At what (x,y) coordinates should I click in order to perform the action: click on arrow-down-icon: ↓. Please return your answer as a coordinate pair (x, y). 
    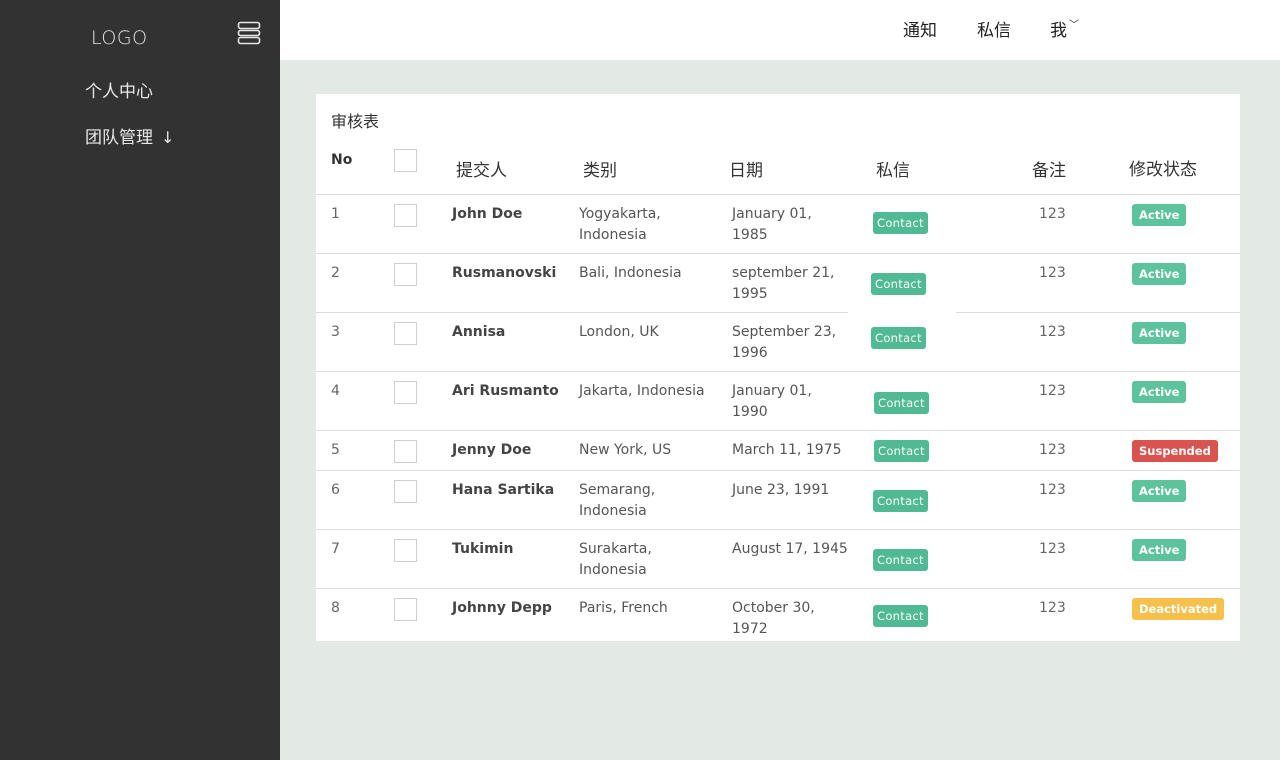
    Looking at the image, I should click on (168, 137).